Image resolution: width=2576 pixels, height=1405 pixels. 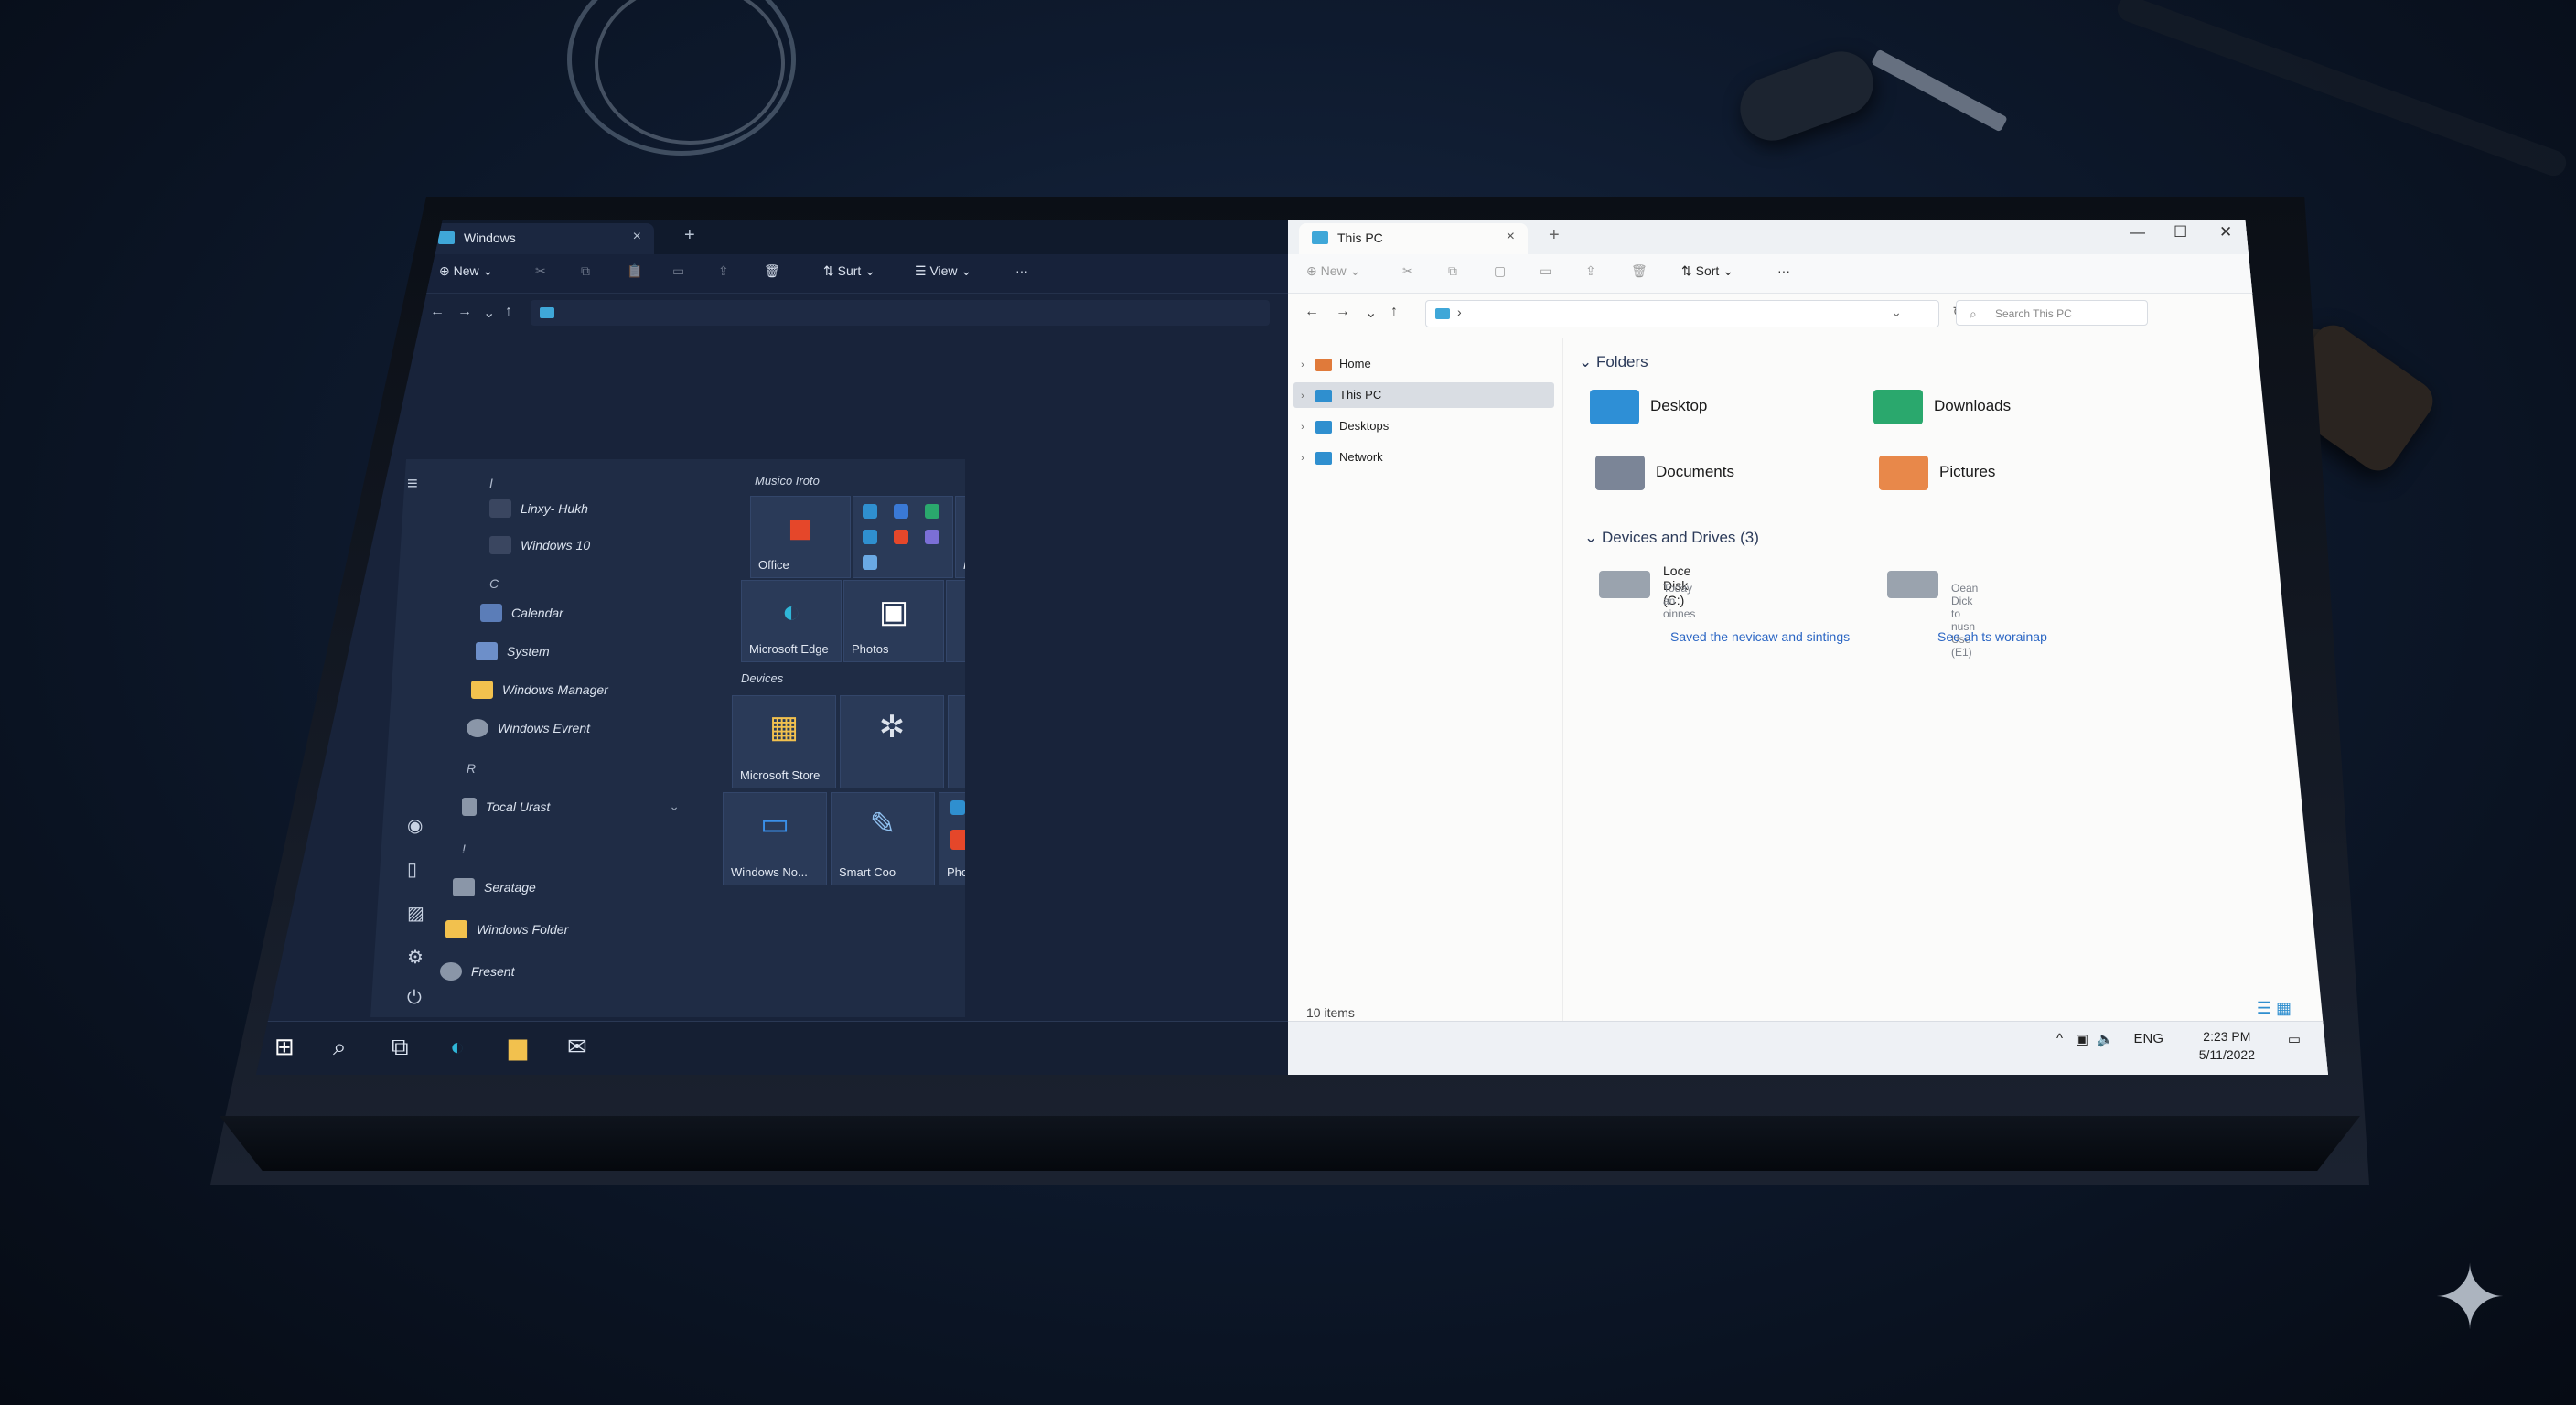 What do you see at coordinates (540, 238) in the screenshot?
I see `tab-windows: Windows ×` at bounding box center [540, 238].